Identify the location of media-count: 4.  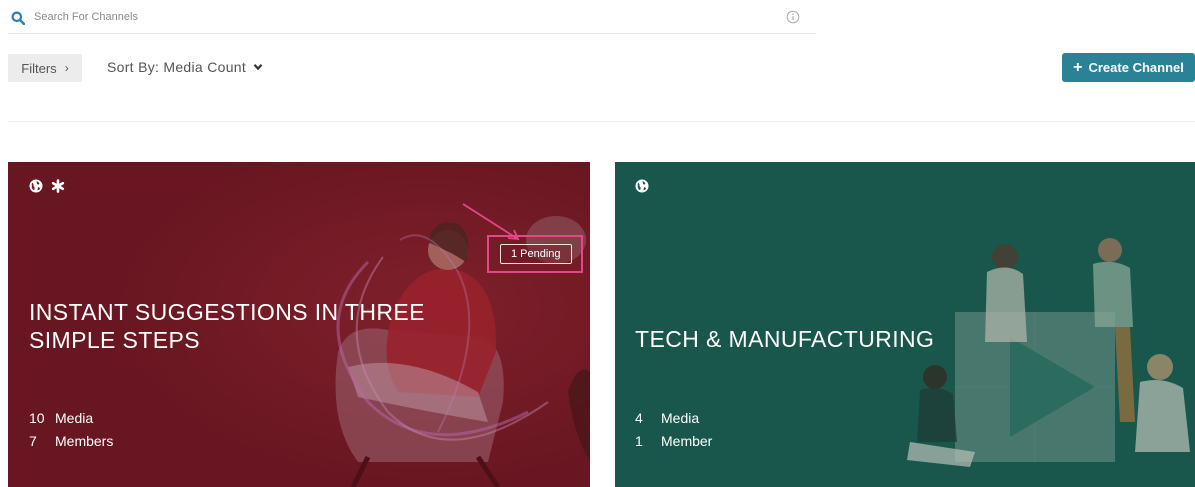
(639, 418).